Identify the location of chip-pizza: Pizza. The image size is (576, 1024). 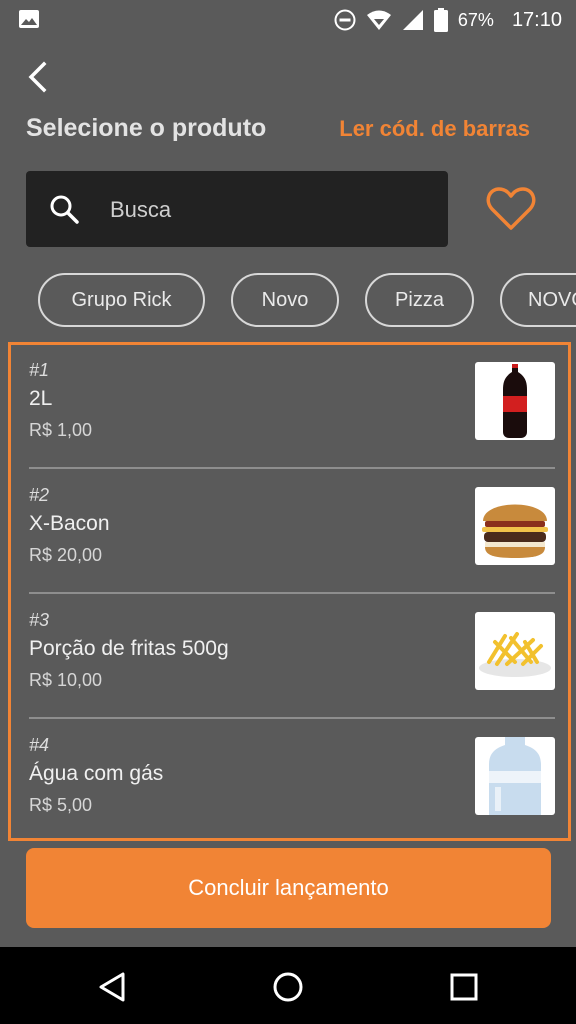
(419, 300).